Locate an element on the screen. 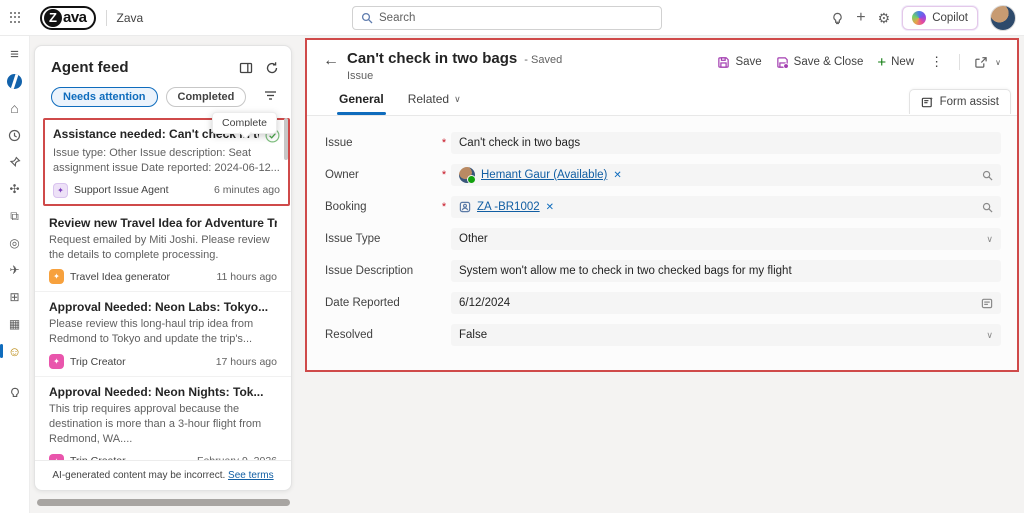 Image resolution: width=1024 pixels, height=513 pixels. filter-icon is located at coordinates (270, 97).